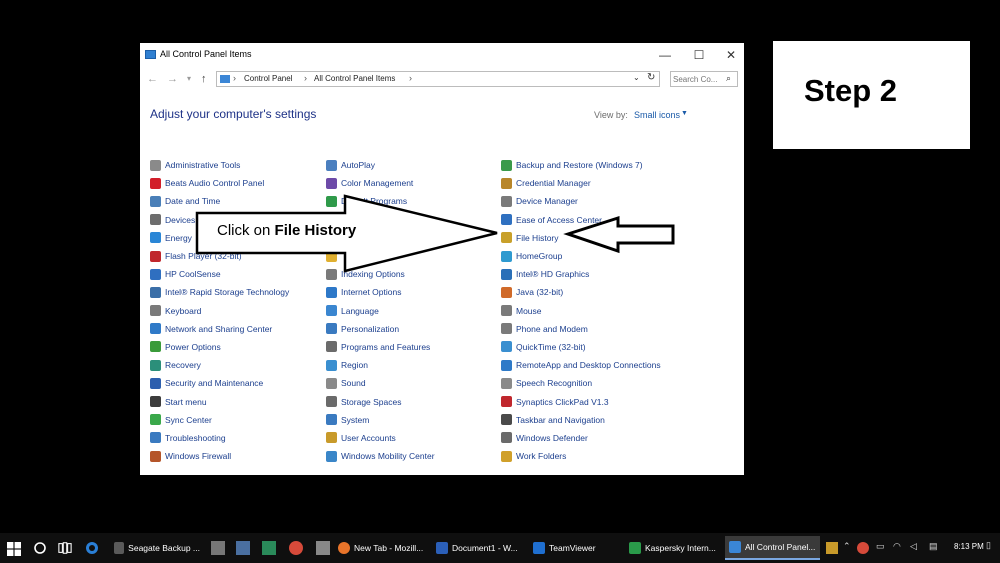 This screenshot has height=563, width=1000. What do you see at coordinates (933, 546) in the screenshot?
I see `keyboard-icon: ▤` at bounding box center [933, 546].